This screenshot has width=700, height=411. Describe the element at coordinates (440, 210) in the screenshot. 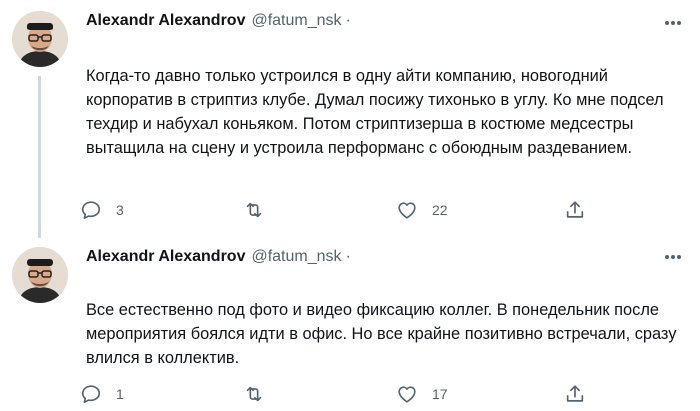

I see `like-count: 22` at that location.